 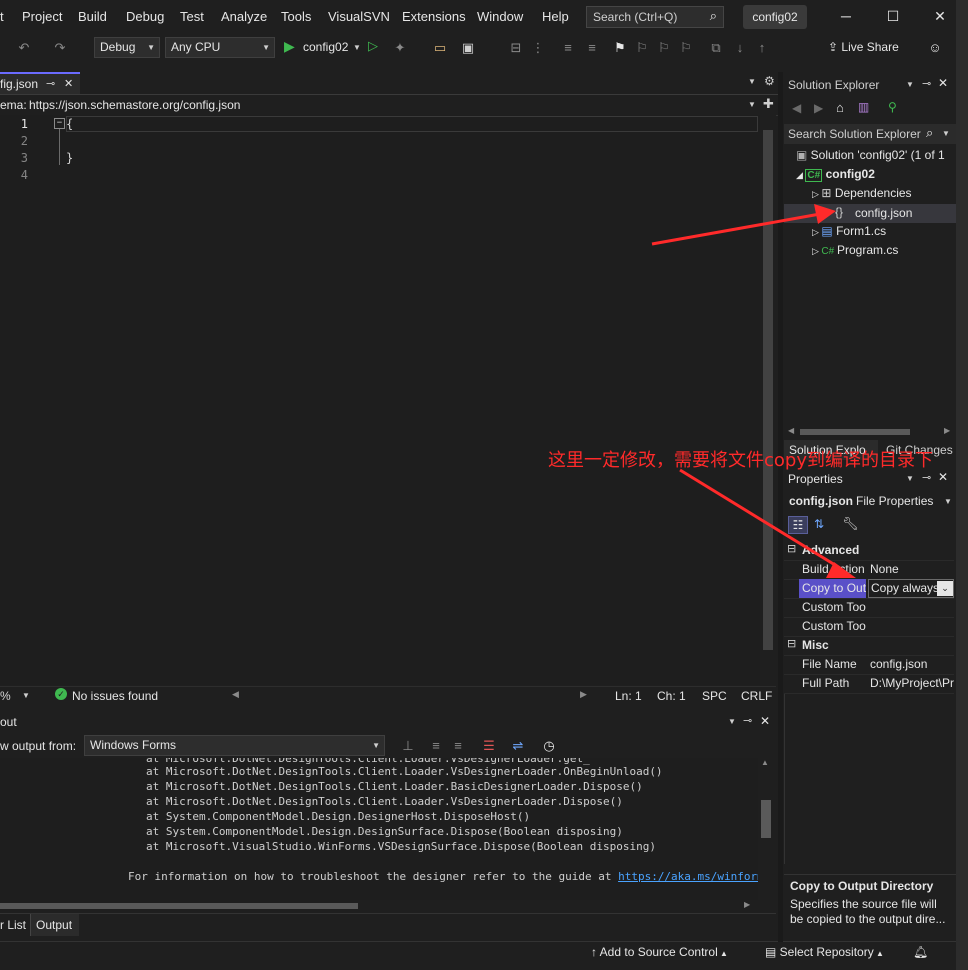 I want to click on forward-icon: ▶, so click(x=818, y=108).